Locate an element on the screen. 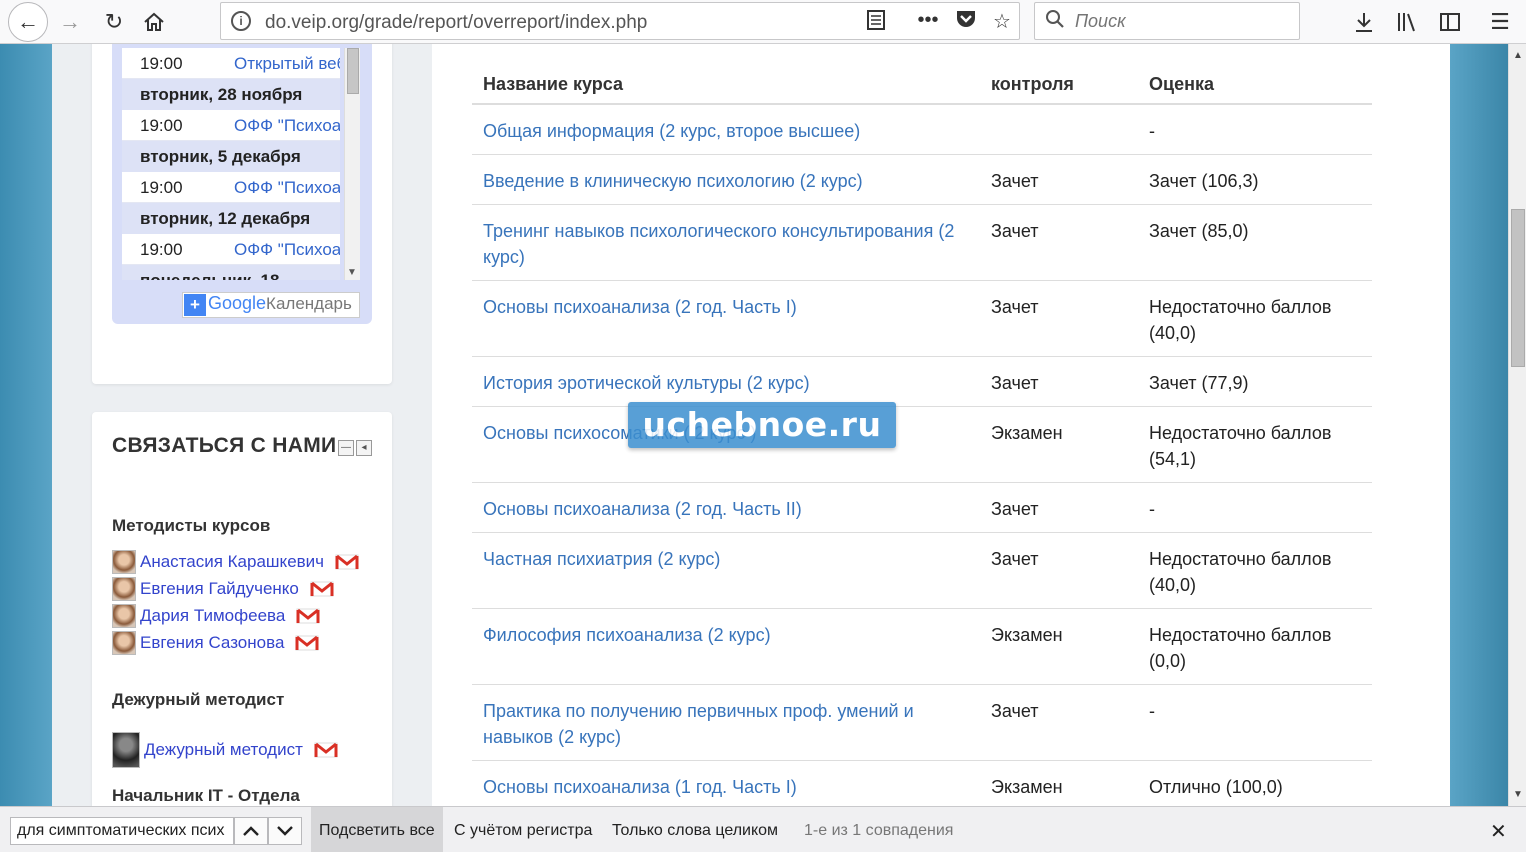 This screenshot has height=852, width=1526. home-icon is located at coordinates (154, 22).